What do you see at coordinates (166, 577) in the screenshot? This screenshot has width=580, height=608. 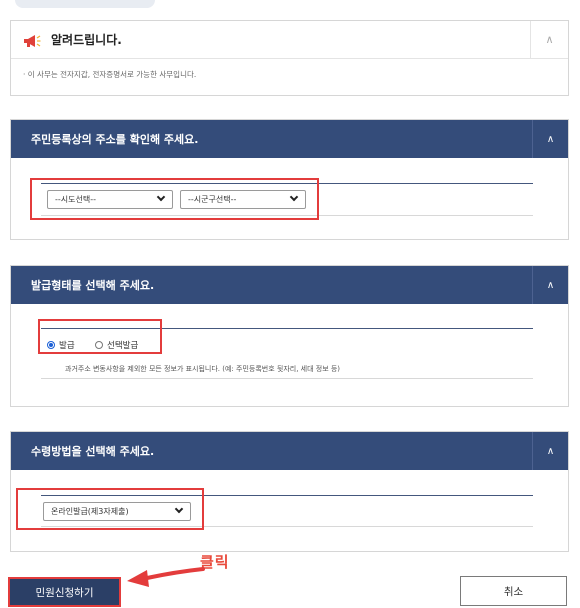 I see `arrow-left-icon` at bounding box center [166, 577].